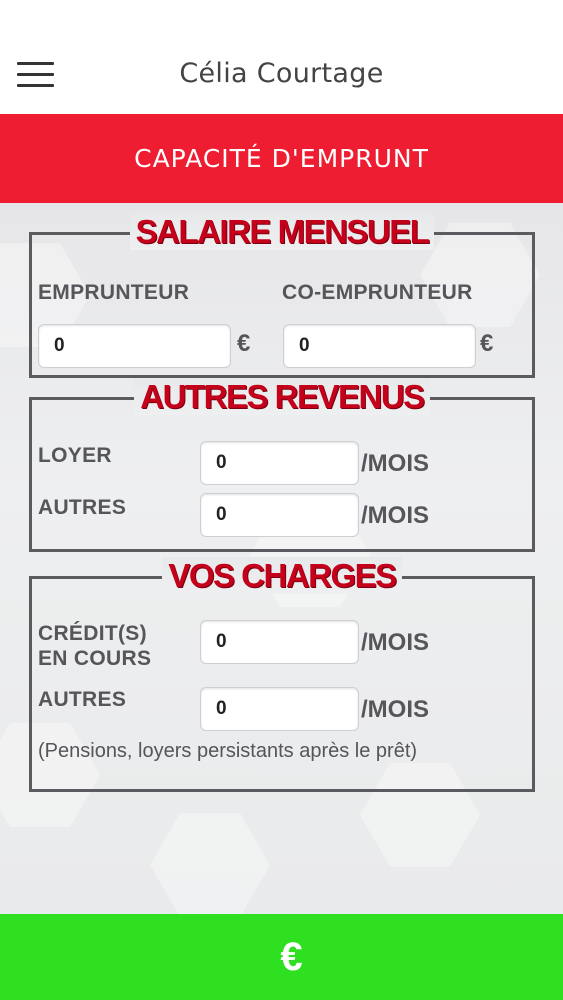 This screenshot has width=563, height=1000. I want to click on section-title-charges-text: VOS CHARGES, so click(282, 575).